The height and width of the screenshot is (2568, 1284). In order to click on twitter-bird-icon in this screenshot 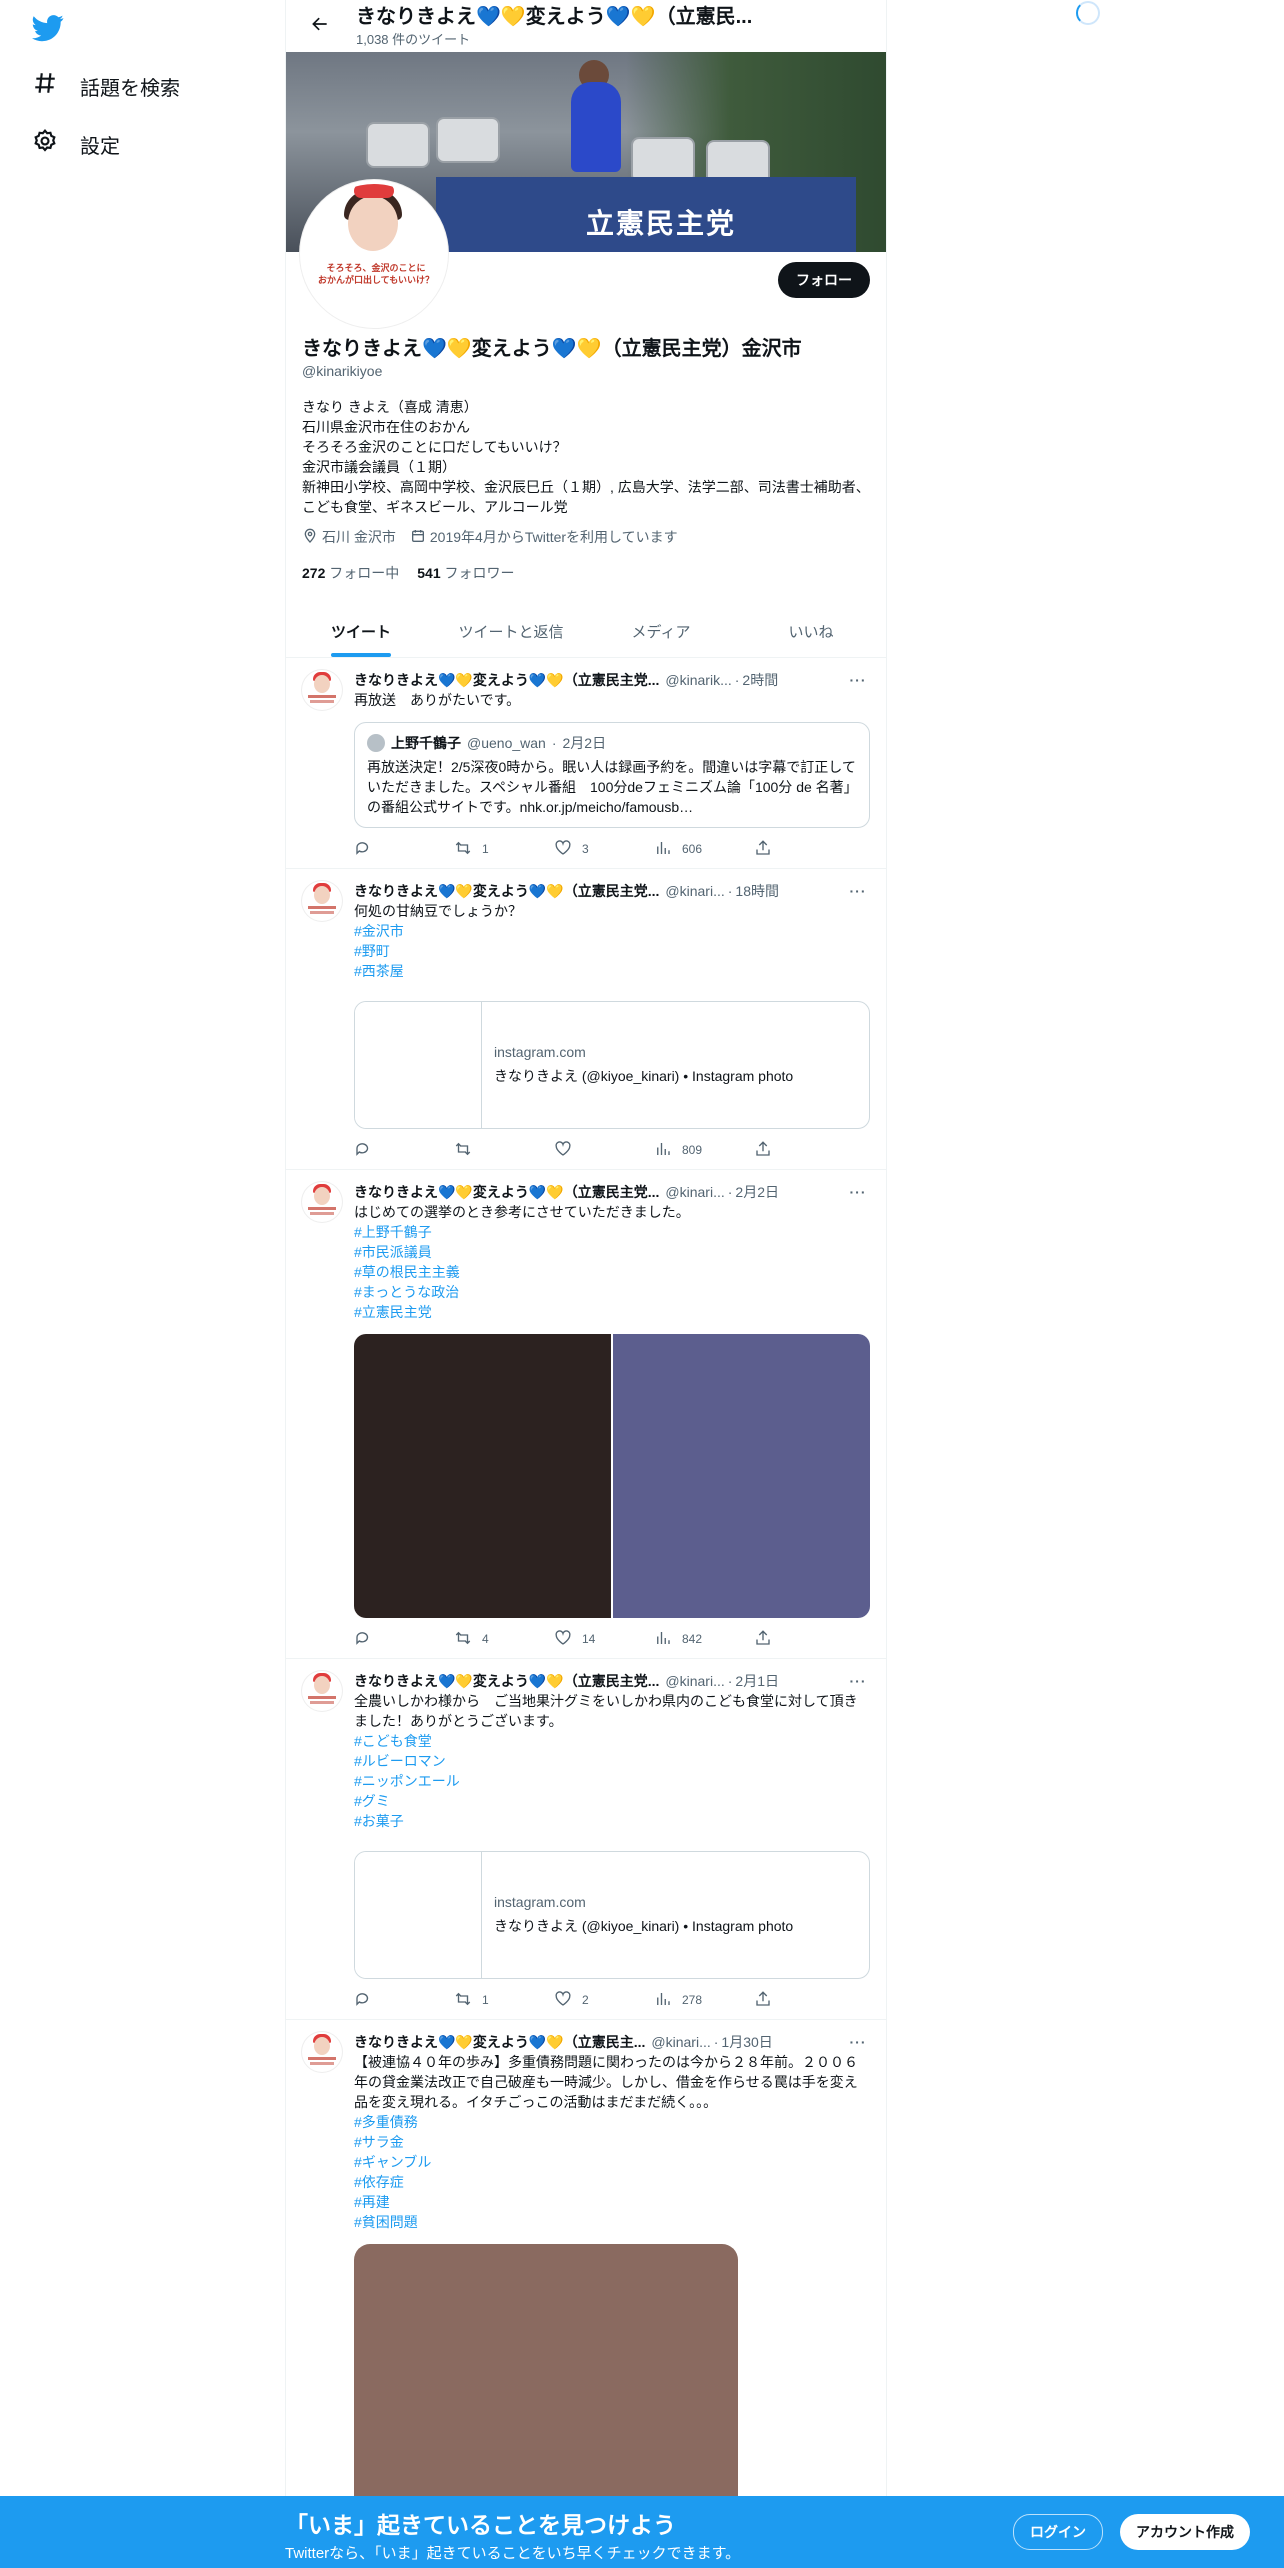, I will do `click(48, 28)`.